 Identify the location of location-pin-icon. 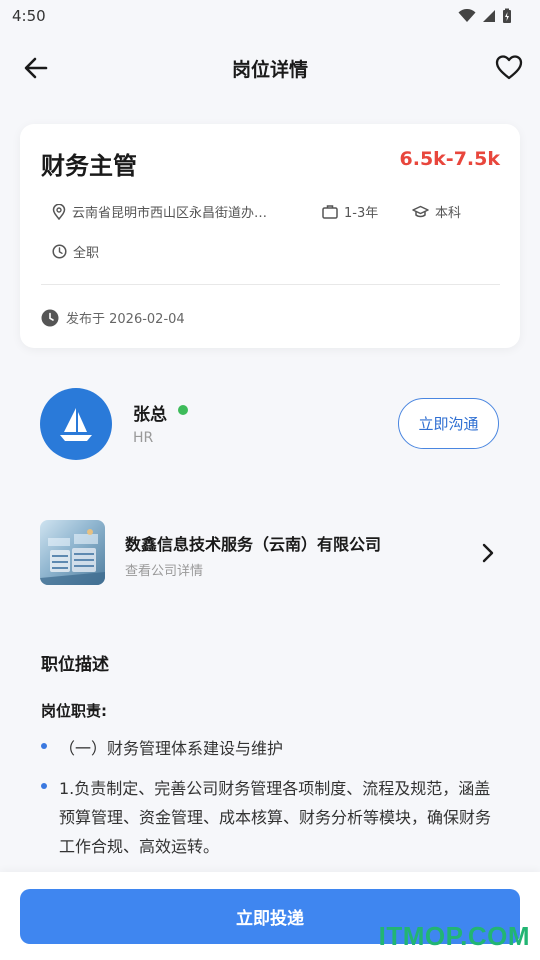
(59, 211).